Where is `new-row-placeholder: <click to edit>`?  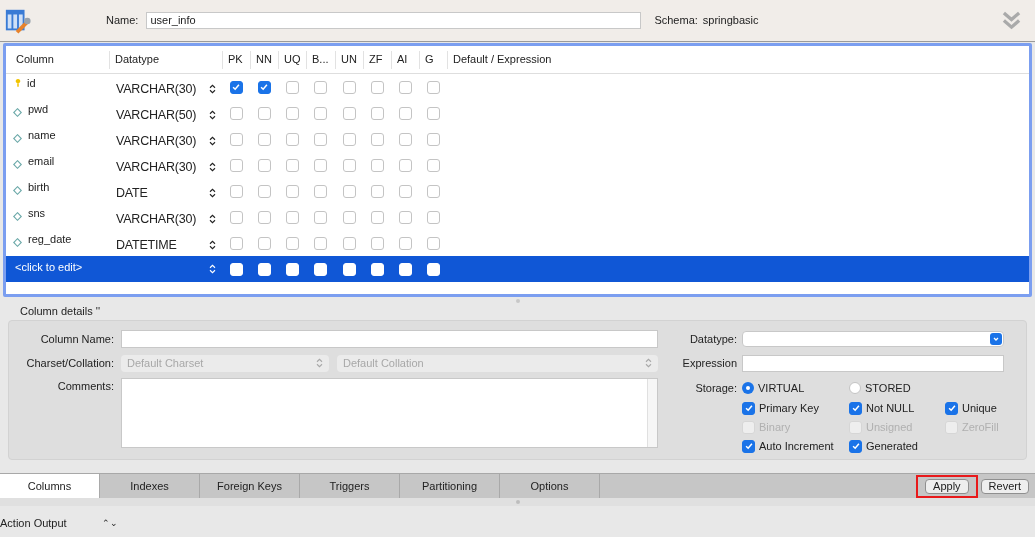
new-row-placeholder: <click to edit> is located at coordinates (49, 267).